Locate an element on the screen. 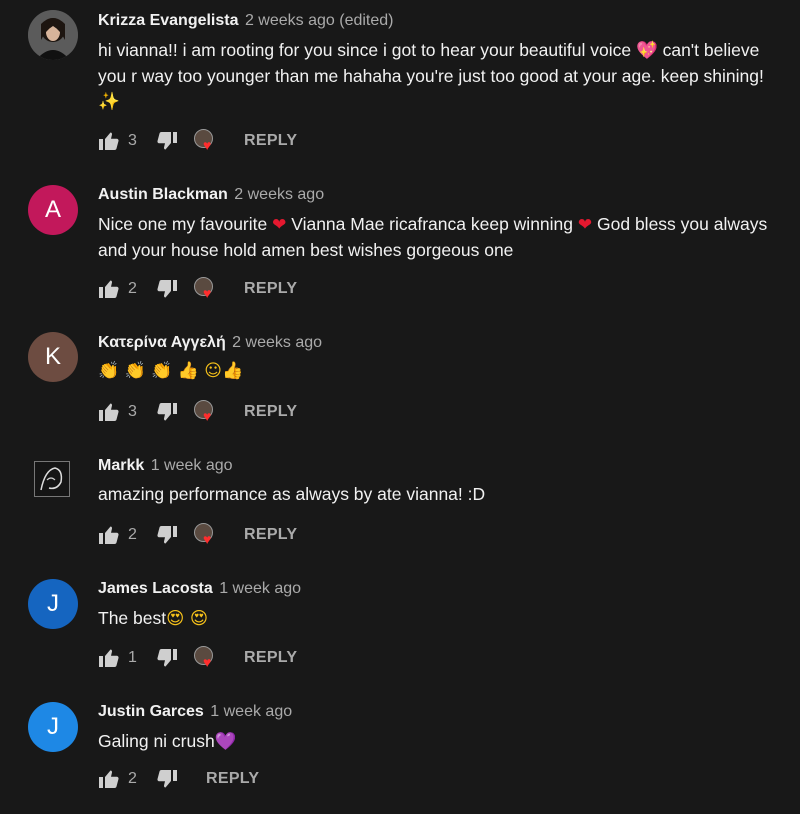 The image size is (800, 814). heart-eyes-emoji: 😍 😍 is located at coordinates (187, 619).